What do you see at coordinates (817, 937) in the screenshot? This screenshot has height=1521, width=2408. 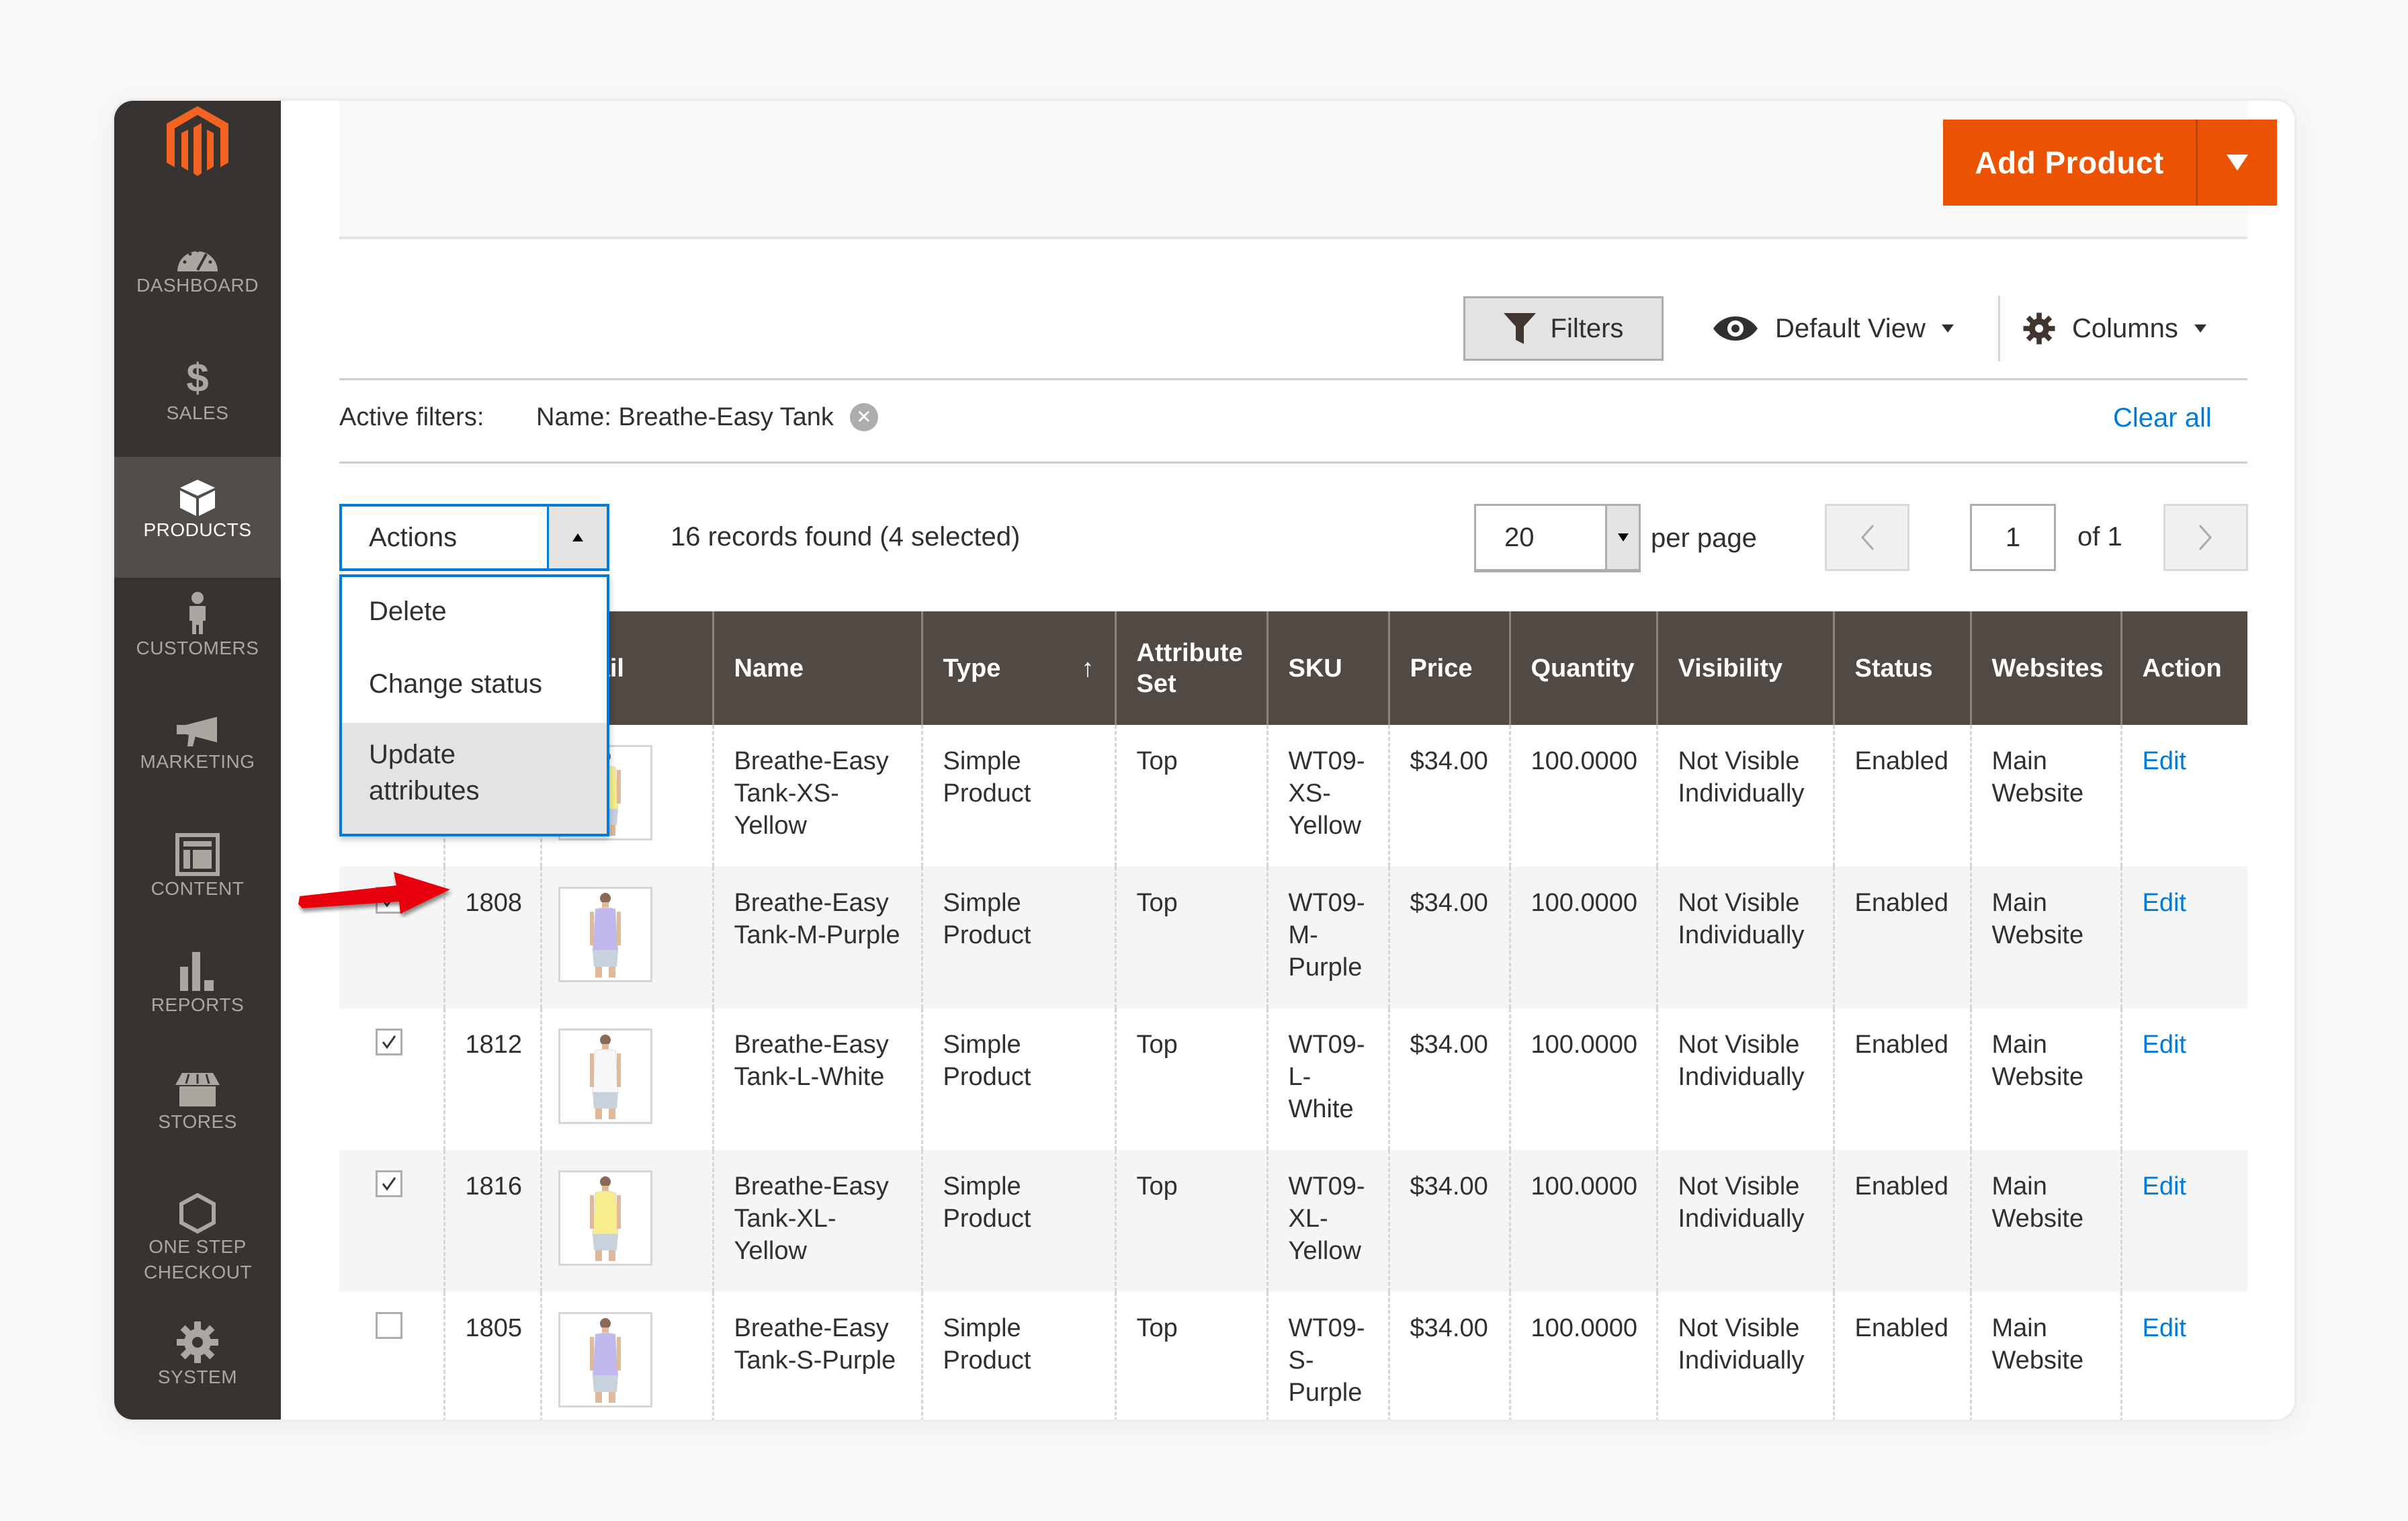 I see `cell-name: Breathe-Easy Tank-M-Purple` at bounding box center [817, 937].